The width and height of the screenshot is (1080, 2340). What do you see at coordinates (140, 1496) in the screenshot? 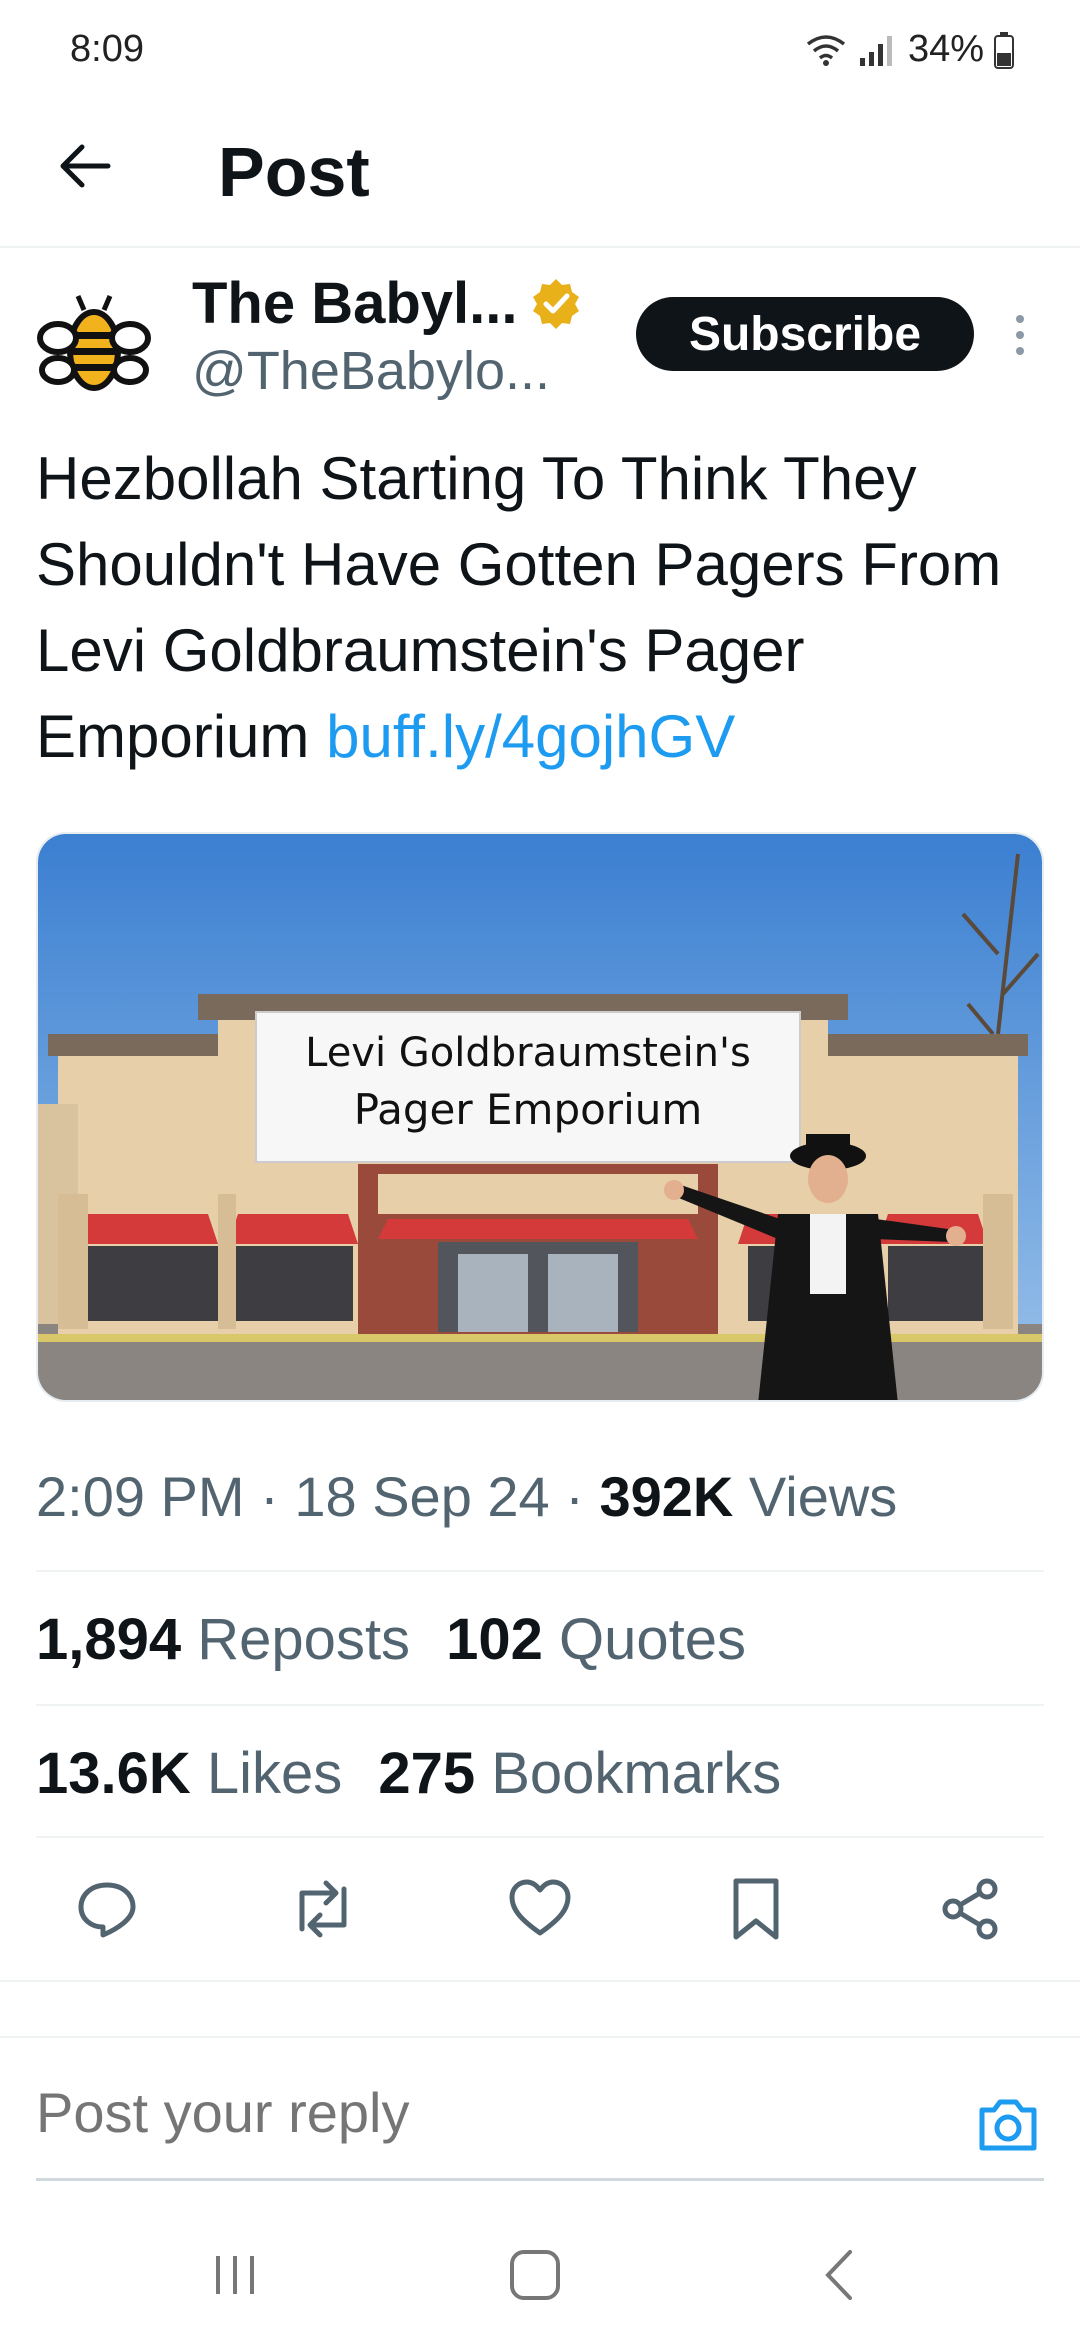
I see `post-time: 2:09 PM` at bounding box center [140, 1496].